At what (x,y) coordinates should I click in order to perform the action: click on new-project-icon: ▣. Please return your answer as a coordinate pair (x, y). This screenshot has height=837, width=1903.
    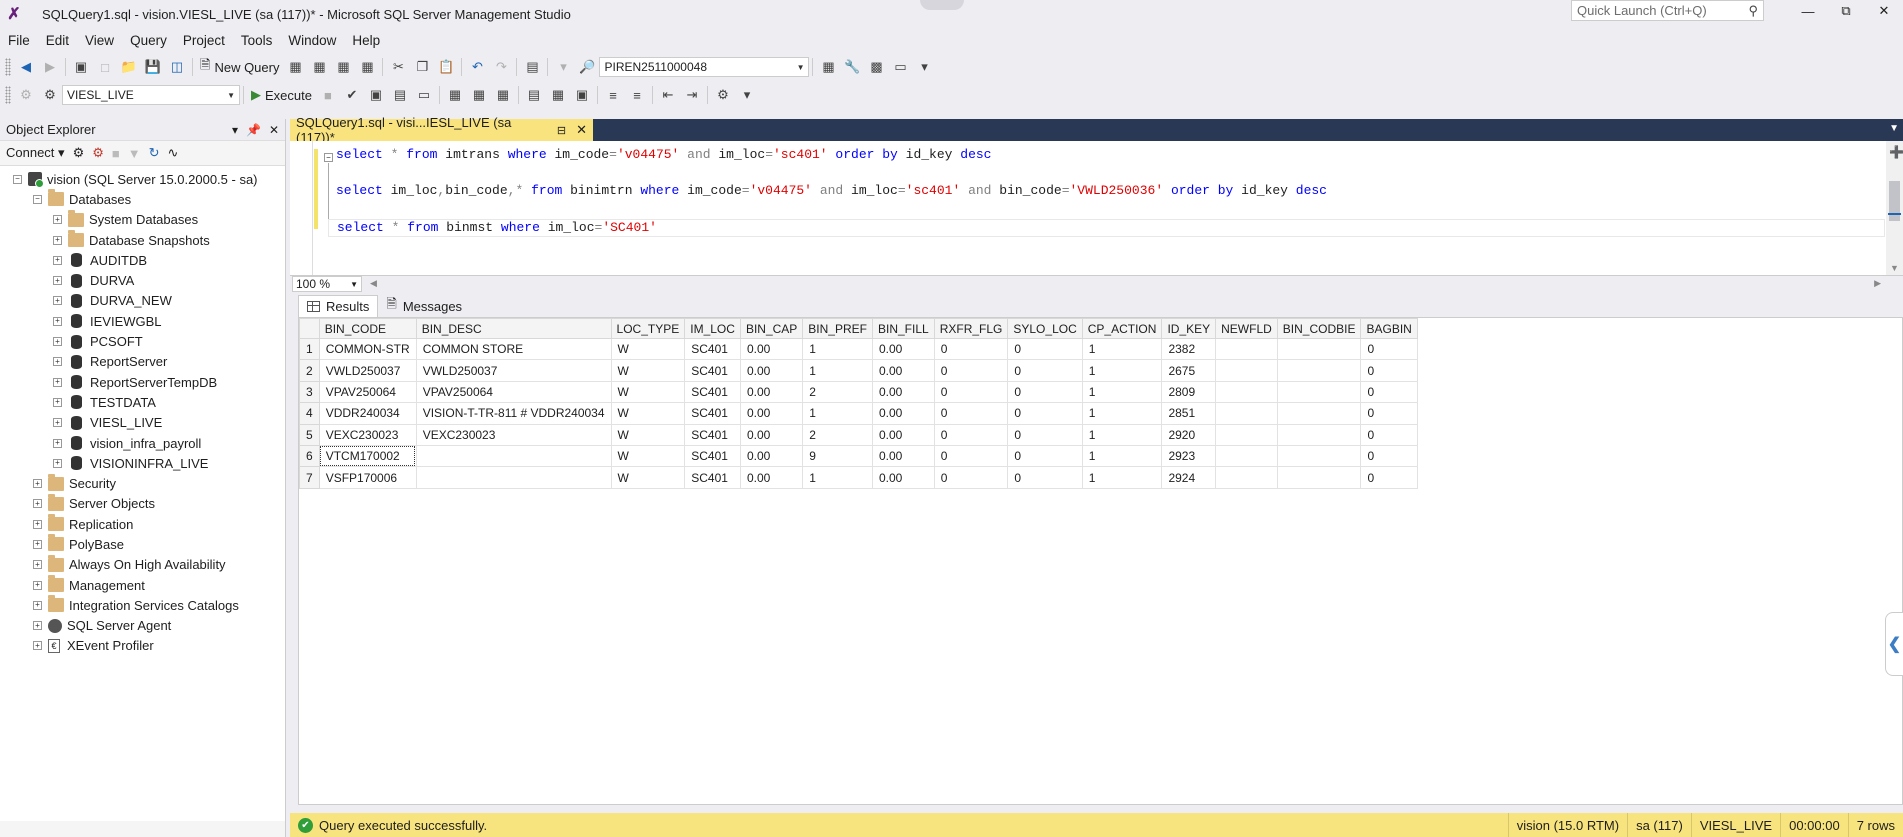
    Looking at the image, I should click on (81, 67).